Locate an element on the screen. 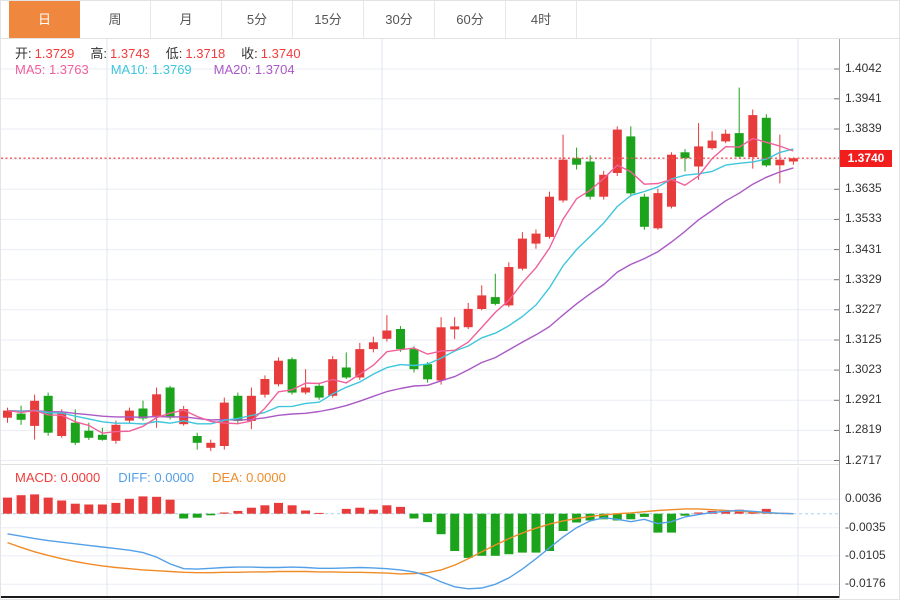  ma20-value: MA20: 1.3704 is located at coordinates (254, 69).